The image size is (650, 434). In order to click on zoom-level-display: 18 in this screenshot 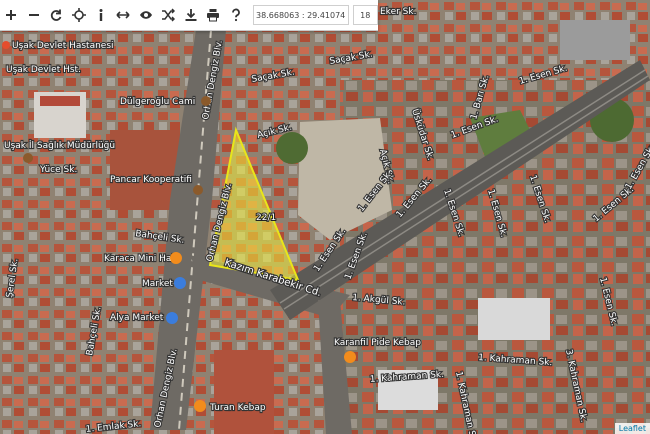, I will do `click(365, 15)`.